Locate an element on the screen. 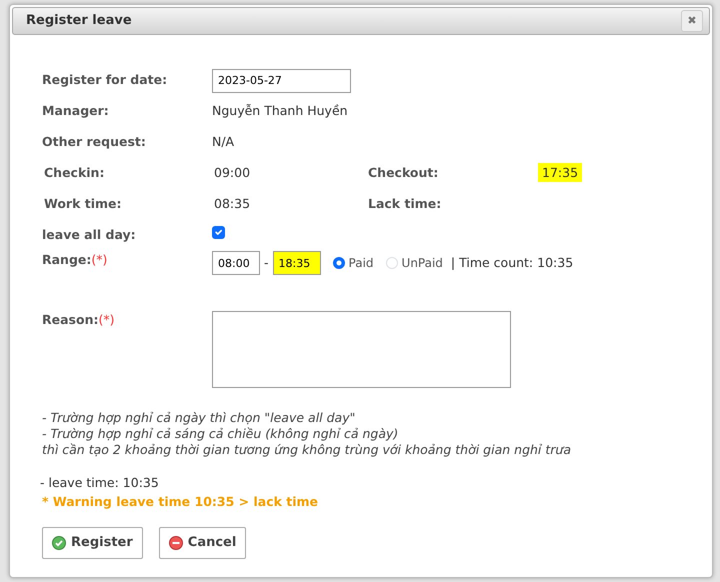 The image size is (720, 582). radio-label: Paid is located at coordinates (361, 263).